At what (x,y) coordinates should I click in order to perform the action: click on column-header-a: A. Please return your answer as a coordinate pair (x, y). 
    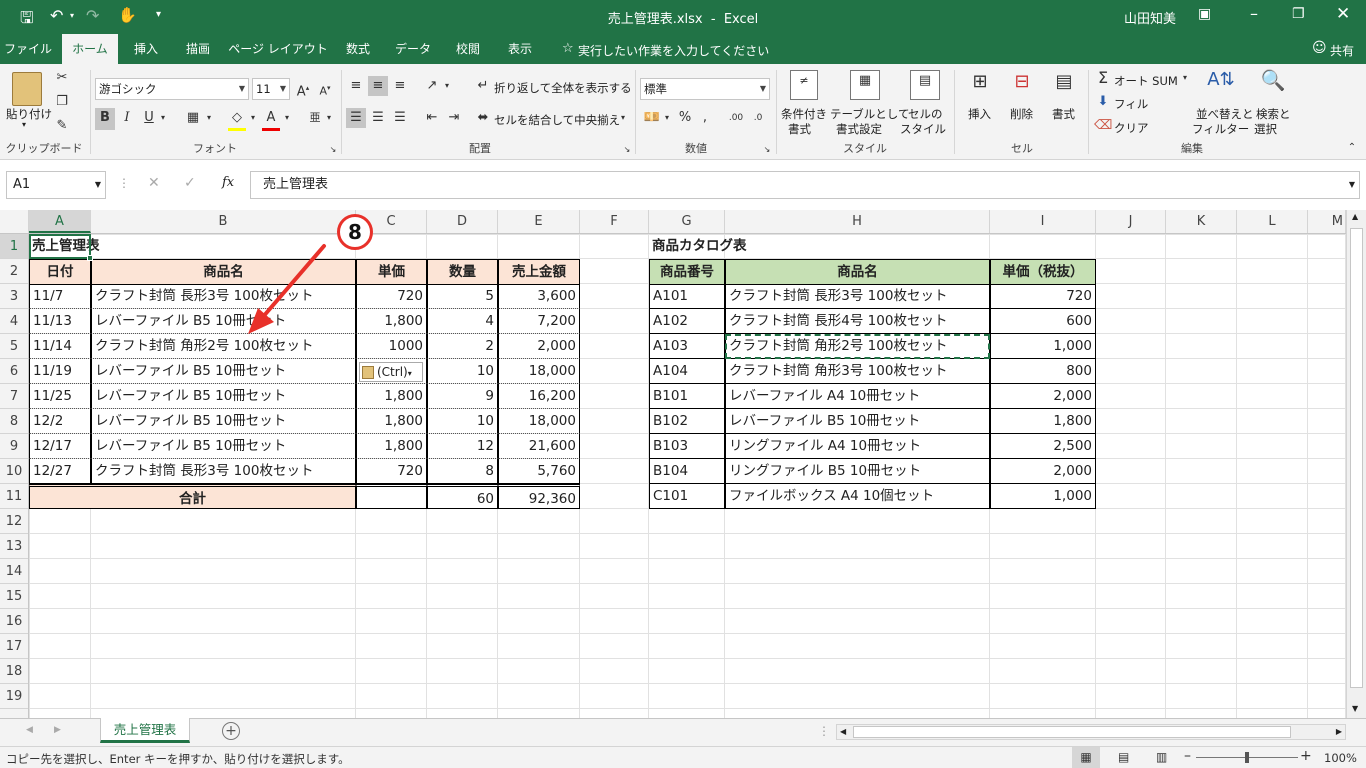
    Looking at the image, I should click on (60, 221).